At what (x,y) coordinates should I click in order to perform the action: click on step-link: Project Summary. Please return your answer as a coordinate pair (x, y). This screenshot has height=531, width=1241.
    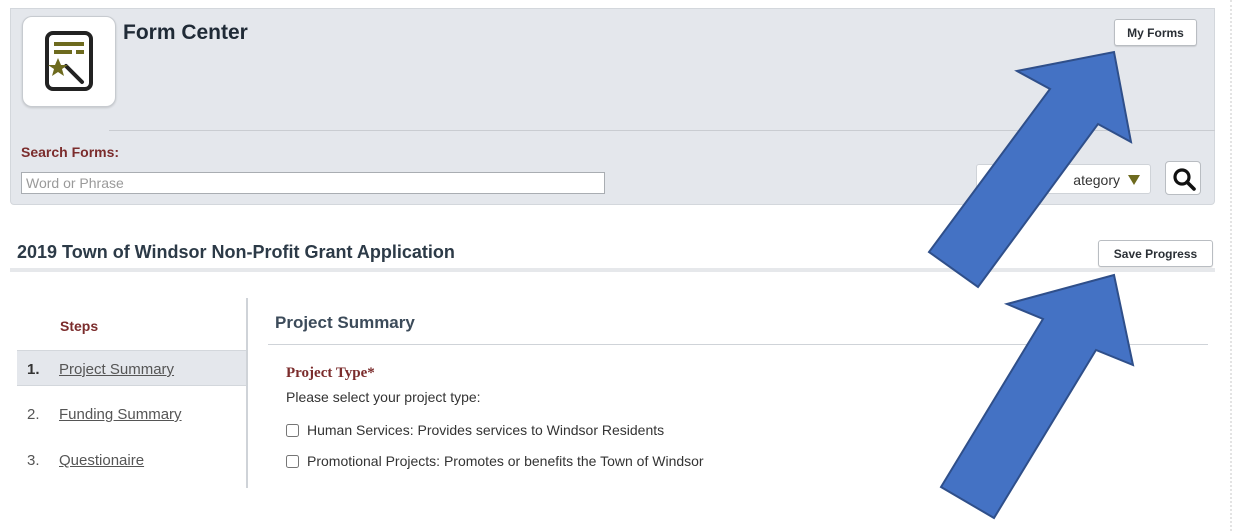
    Looking at the image, I should click on (116, 369).